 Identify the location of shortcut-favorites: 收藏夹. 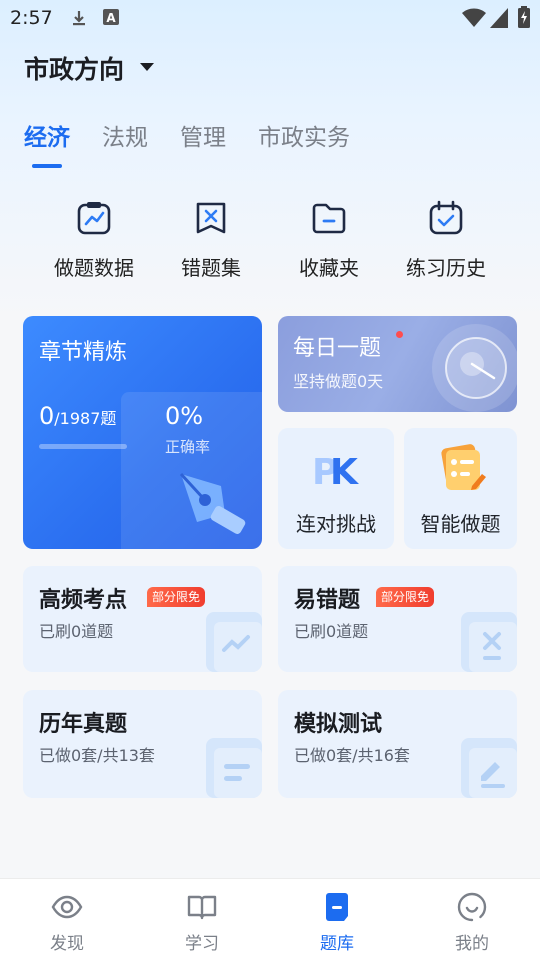
(329, 245).